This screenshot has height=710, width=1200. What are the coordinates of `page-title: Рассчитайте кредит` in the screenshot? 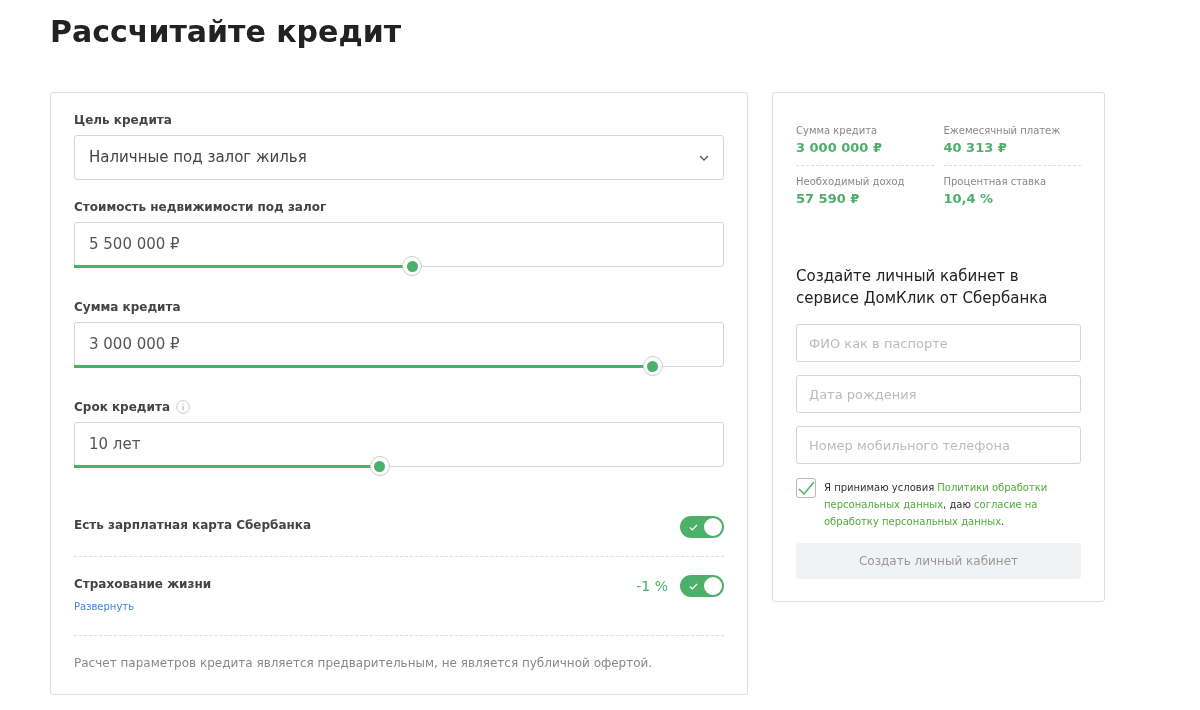 It's located at (226, 32).